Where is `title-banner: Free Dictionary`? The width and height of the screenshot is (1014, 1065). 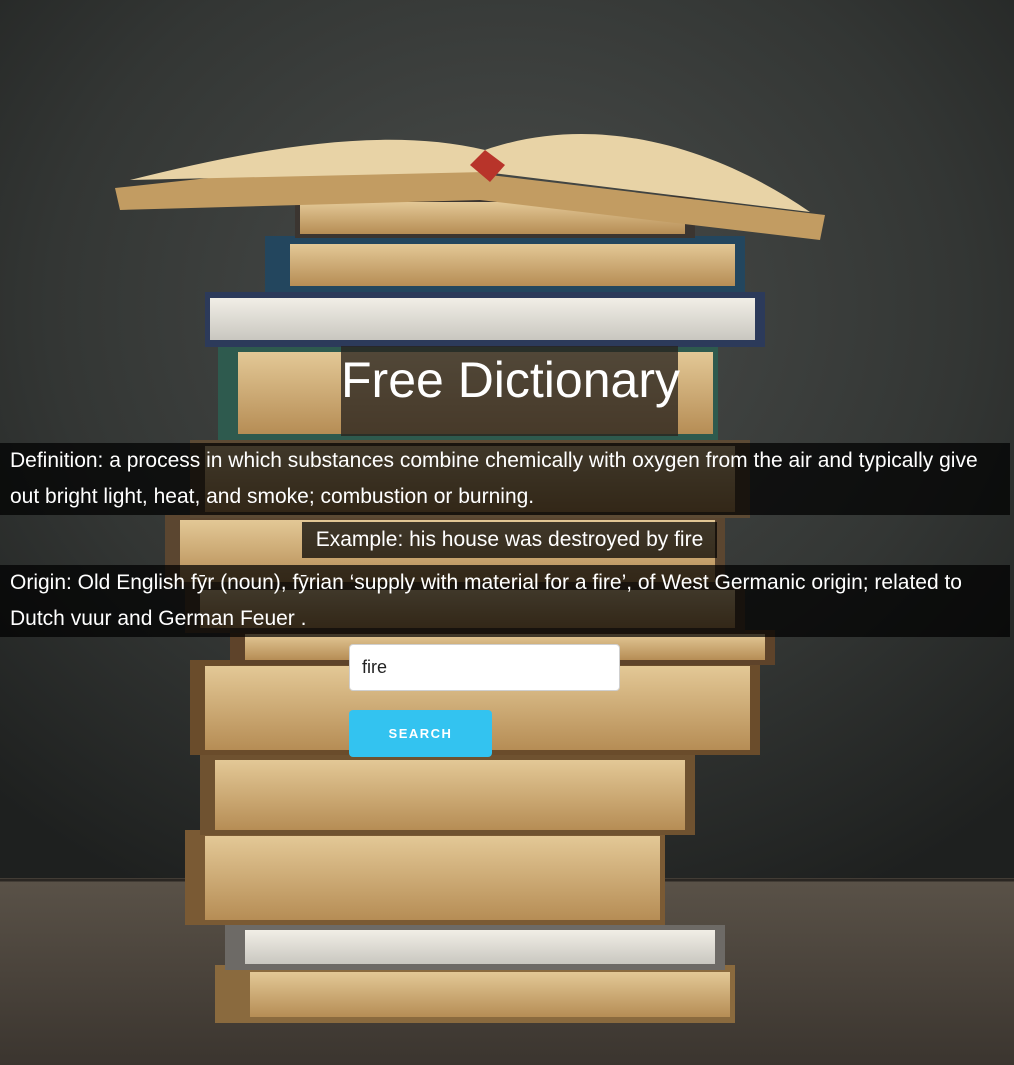 title-banner: Free Dictionary is located at coordinates (510, 391).